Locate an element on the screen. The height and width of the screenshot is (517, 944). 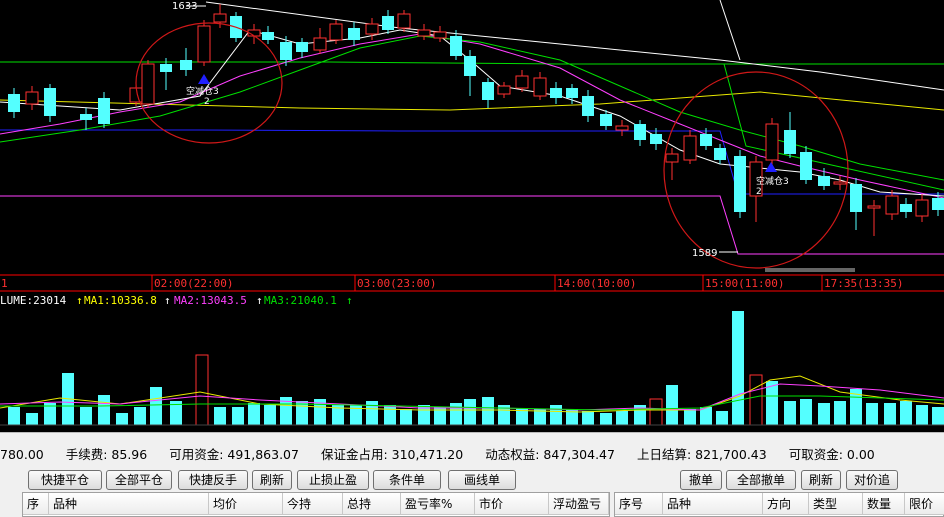
time-label-2: 03:00(23:00) is located at coordinates (396, 283).